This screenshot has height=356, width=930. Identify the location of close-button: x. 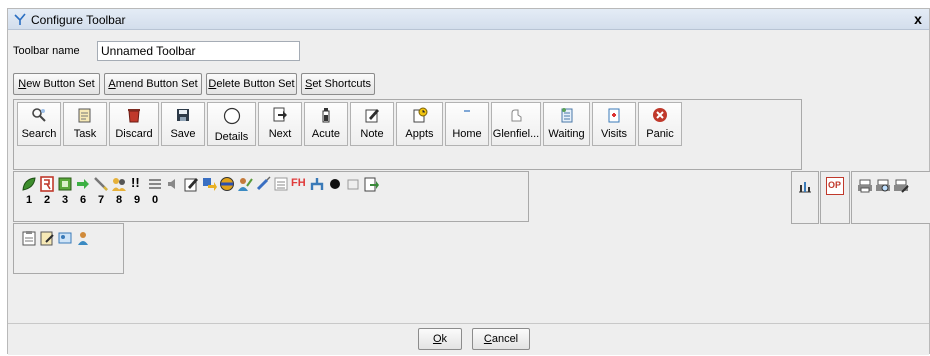
(918, 19).